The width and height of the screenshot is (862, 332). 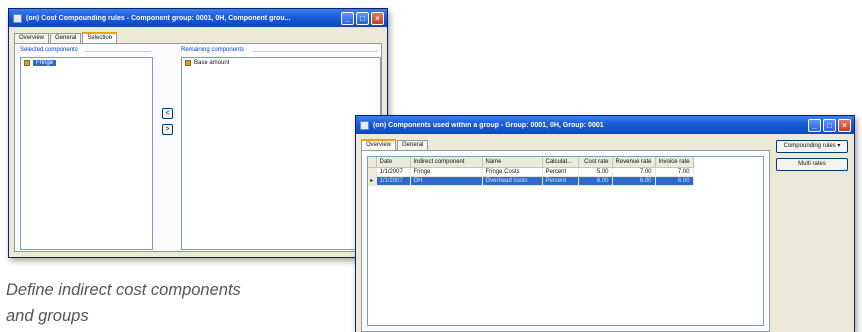 What do you see at coordinates (674, 162) in the screenshot?
I see `column-header-invoice-rate: Invoice rate` at bounding box center [674, 162].